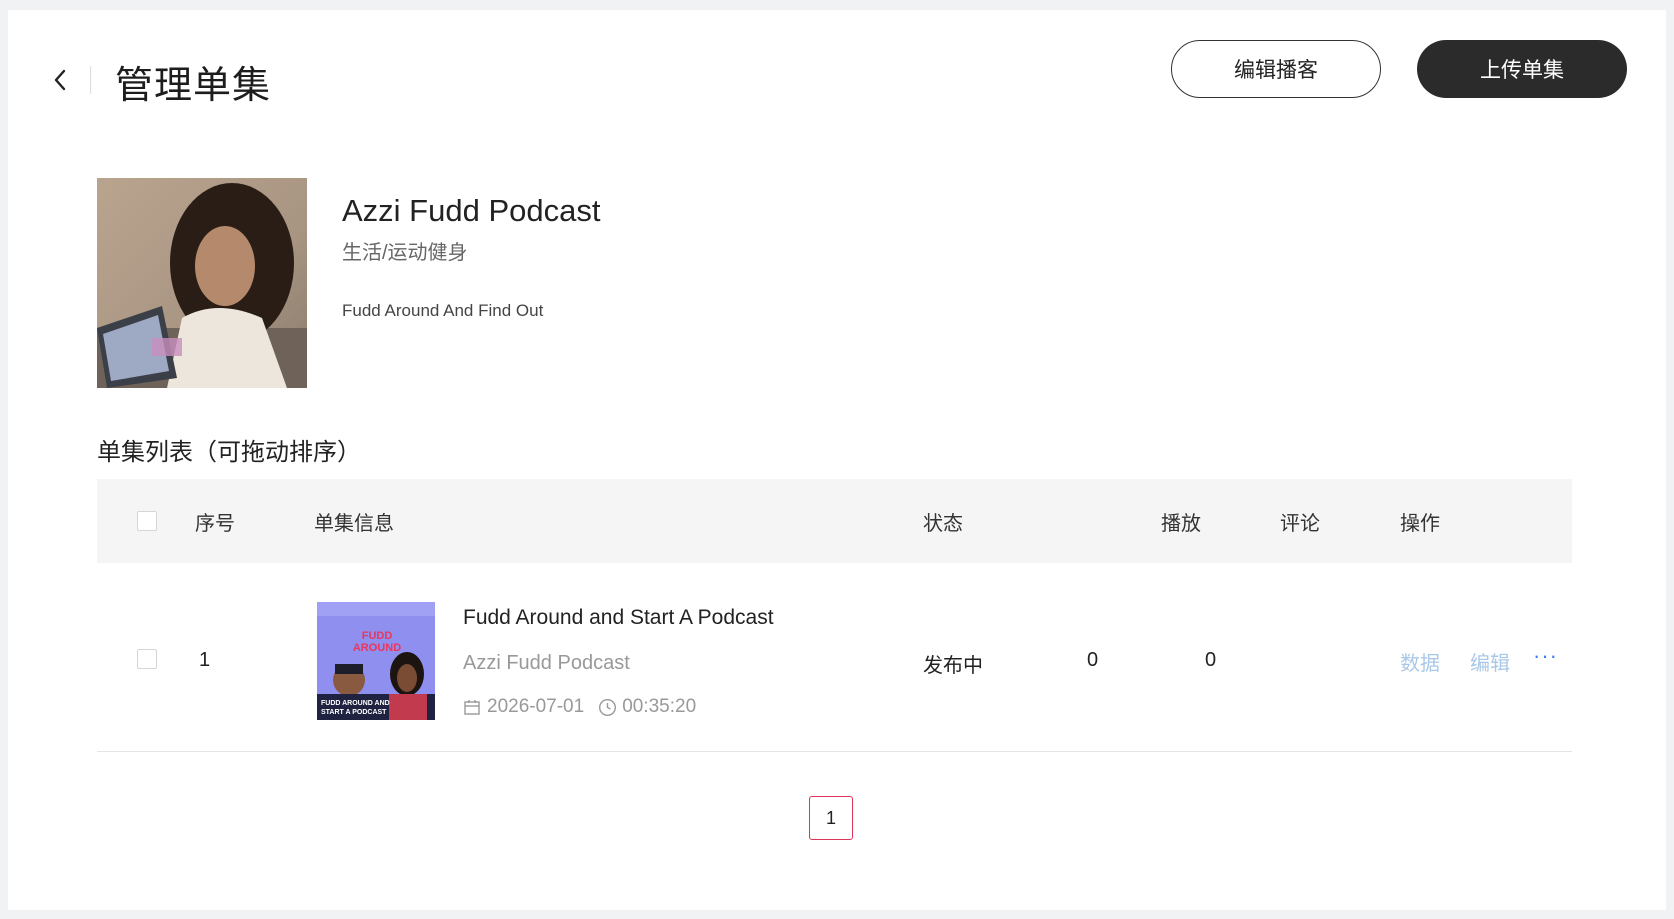 The height and width of the screenshot is (919, 1674). Describe the element at coordinates (193, 86) in the screenshot. I see `page-title: 管理单集` at that location.